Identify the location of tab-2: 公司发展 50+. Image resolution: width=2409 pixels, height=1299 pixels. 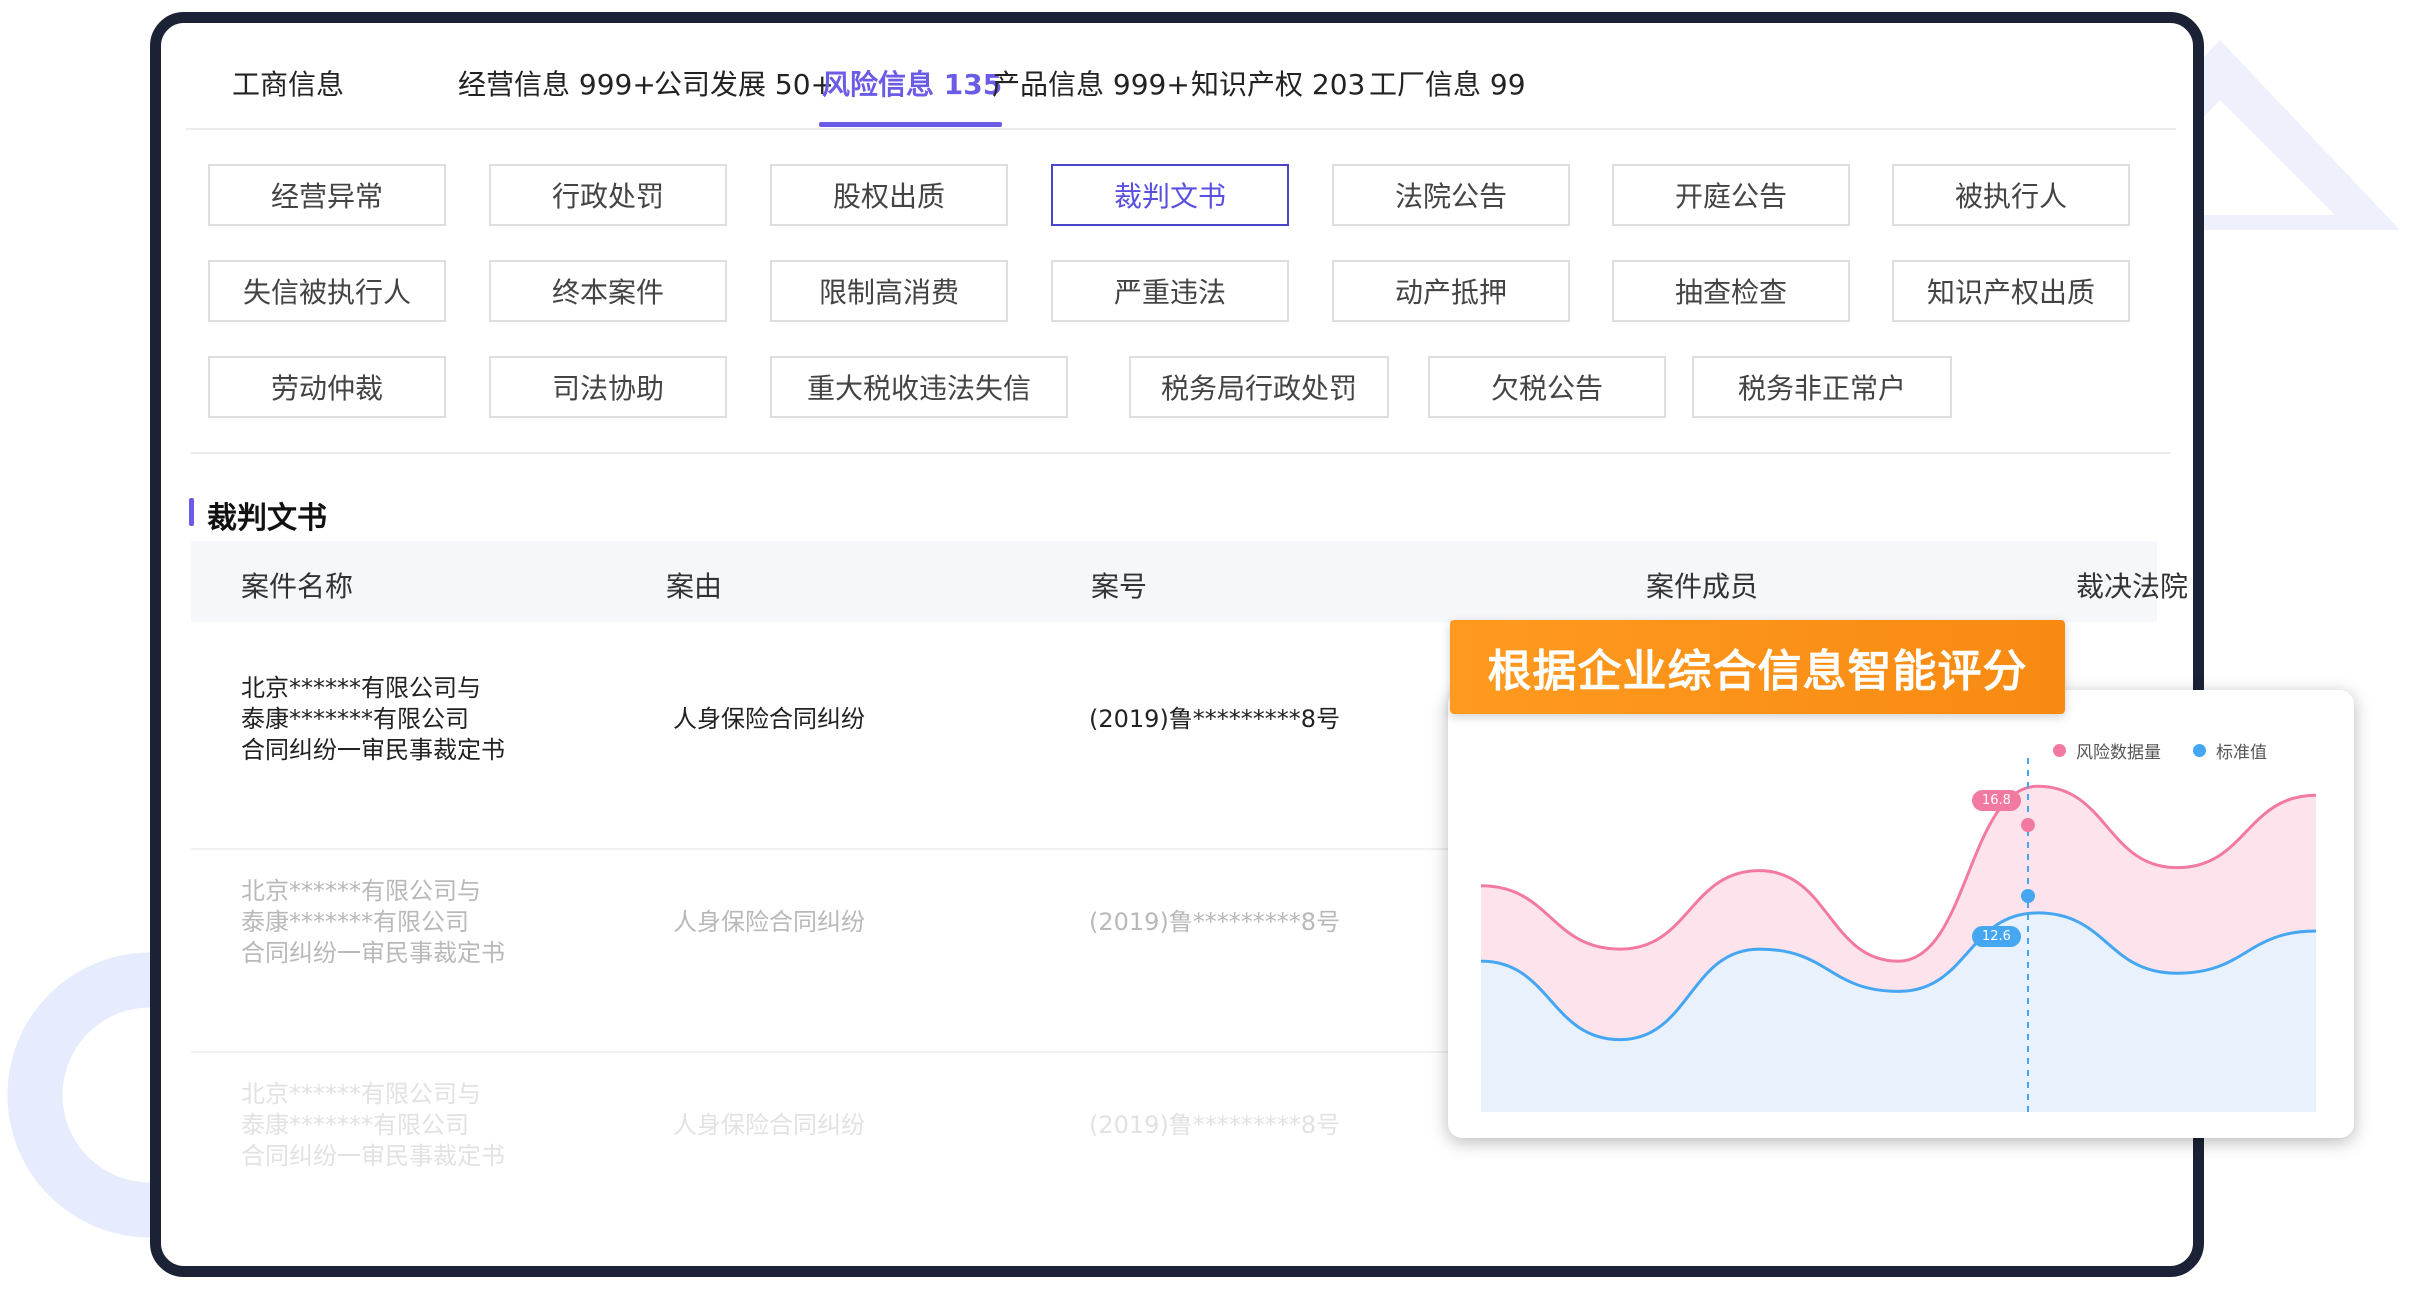
(744, 83).